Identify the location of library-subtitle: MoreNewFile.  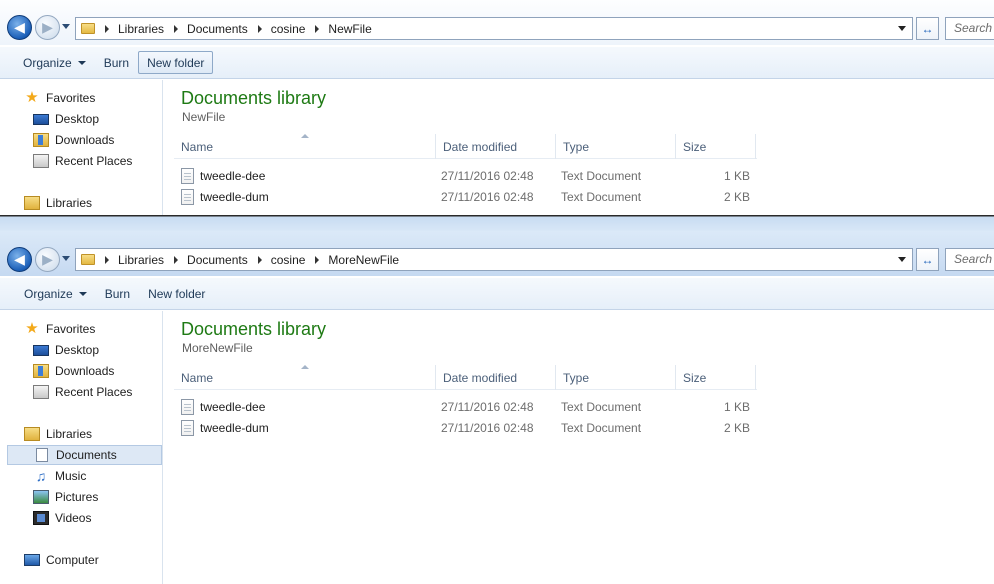
(217, 348).